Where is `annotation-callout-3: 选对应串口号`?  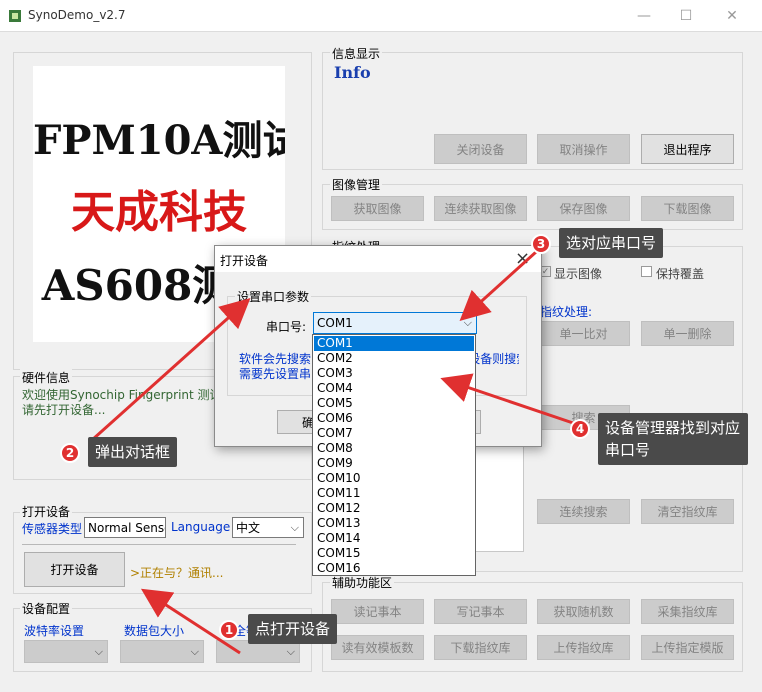 annotation-callout-3: 选对应串口号 is located at coordinates (611, 243).